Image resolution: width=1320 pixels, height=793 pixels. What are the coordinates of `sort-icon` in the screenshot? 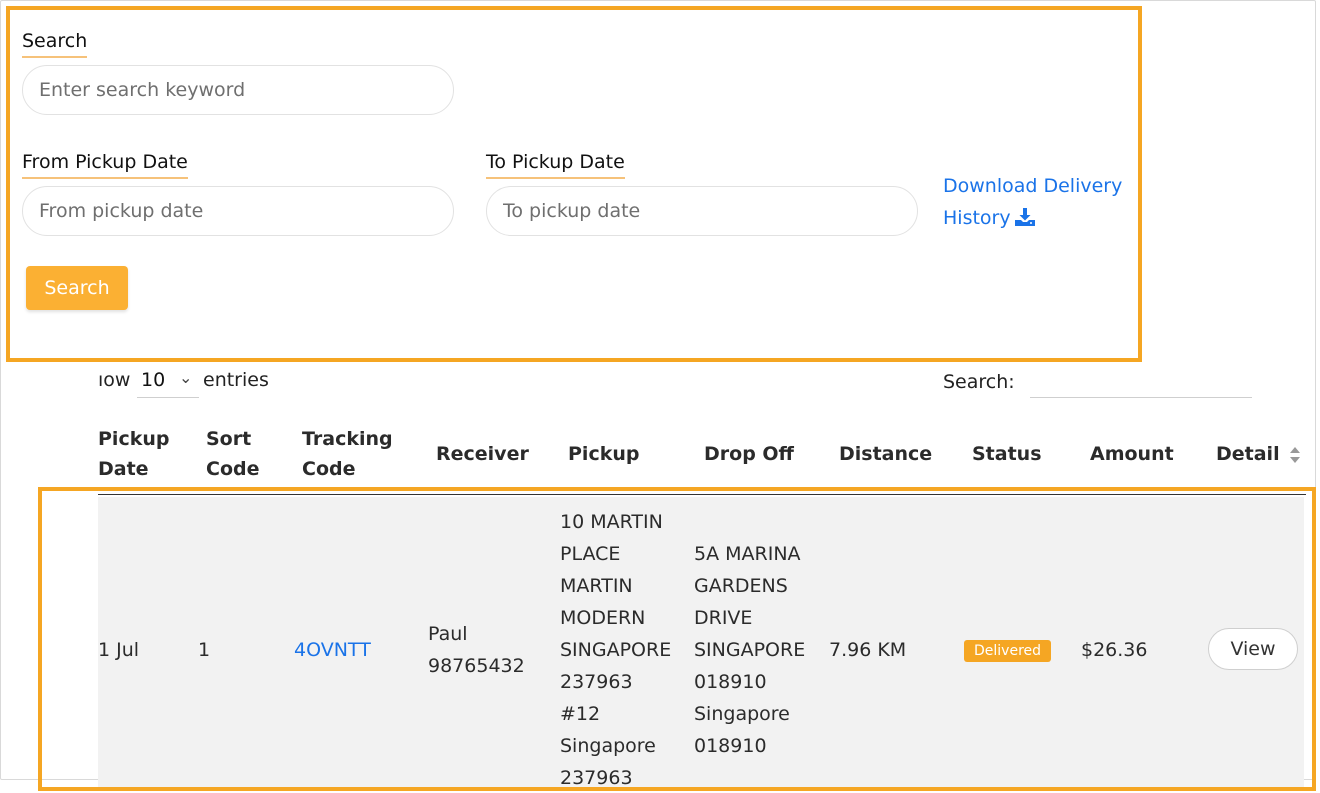 It's located at (1295, 455).